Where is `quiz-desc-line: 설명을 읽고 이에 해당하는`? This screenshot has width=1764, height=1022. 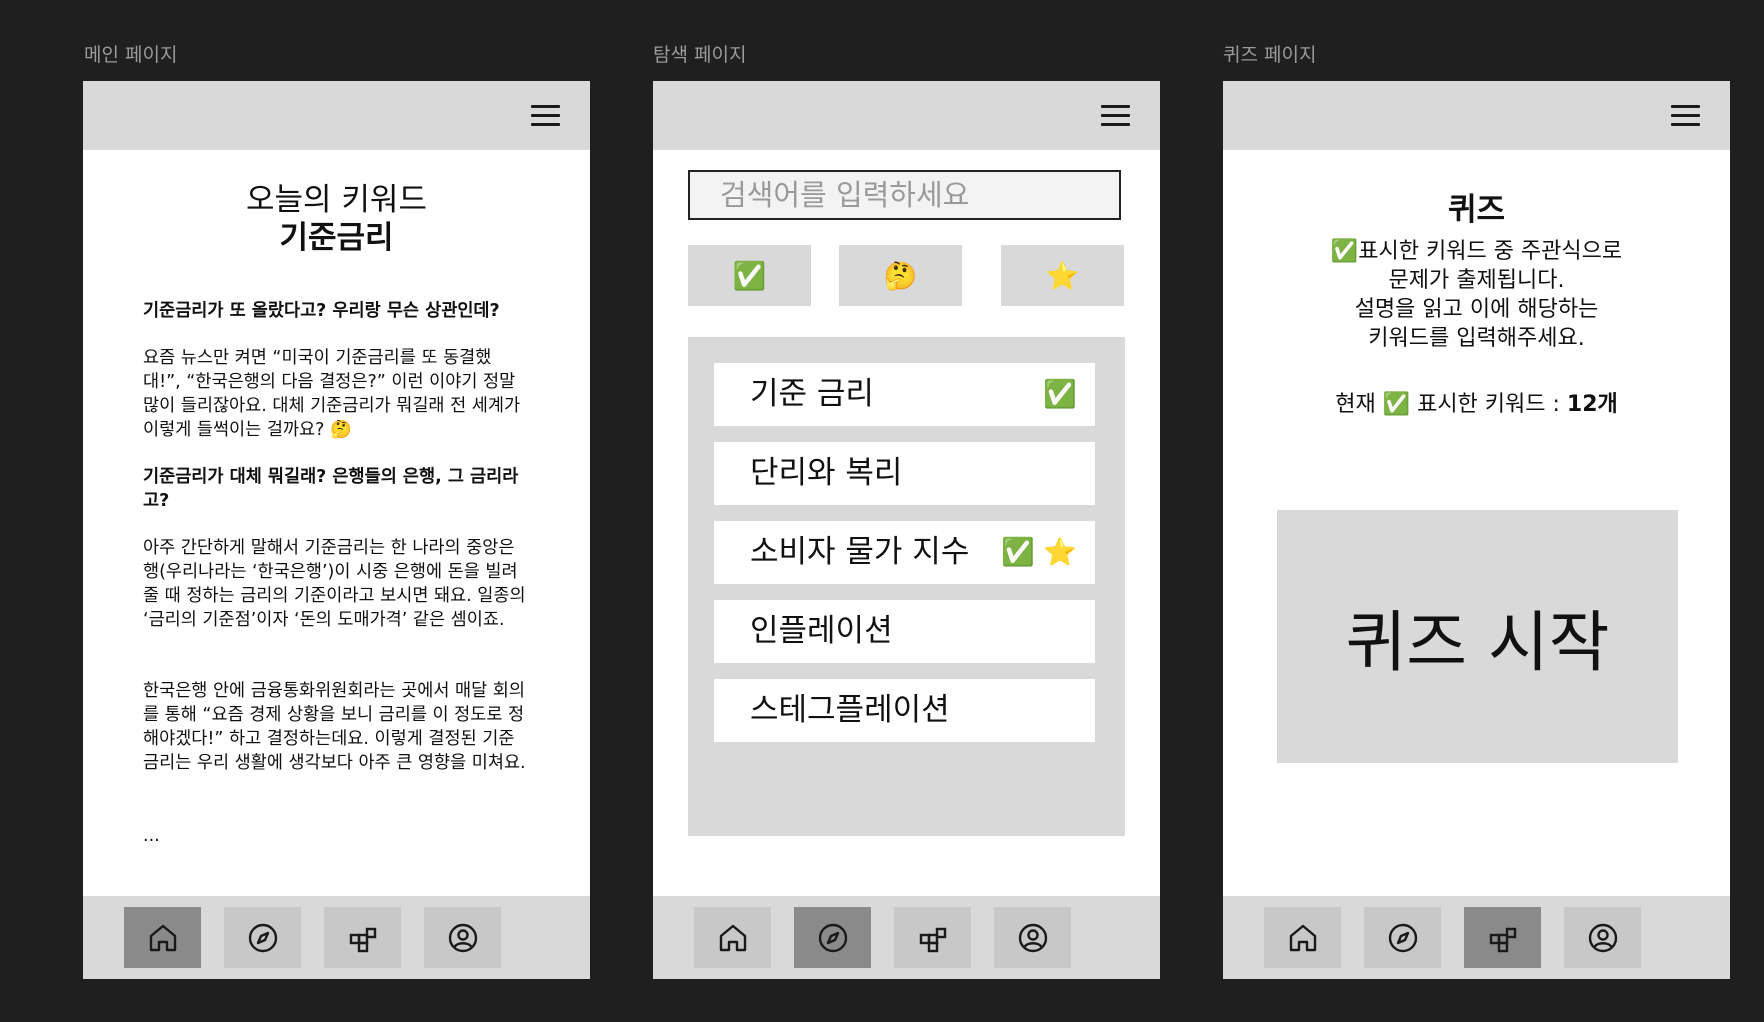
quiz-desc-line: 설명을 읽고 이에 해당하는 is located at coordinates (1476, 309).